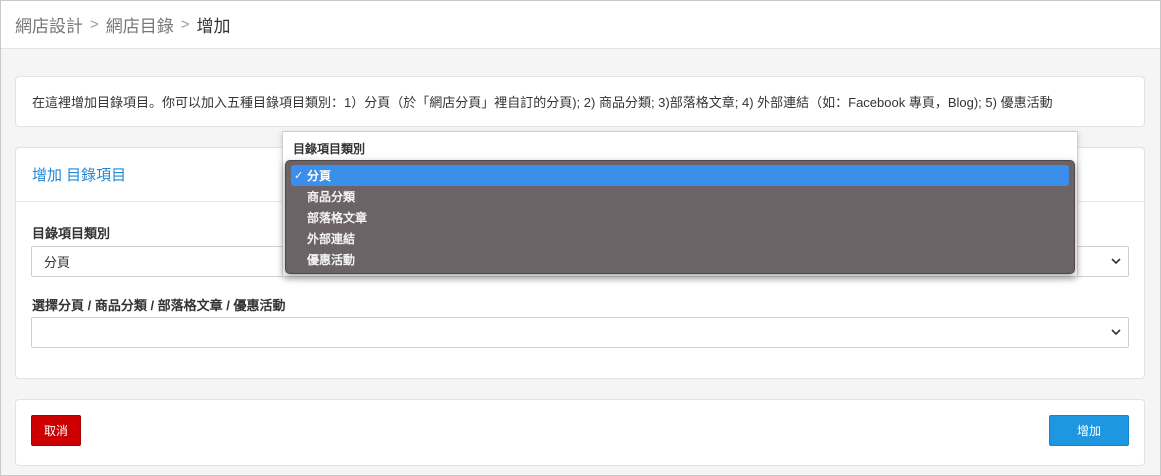 The width and height of the screenshot is (1161, 476). I want to click on dropdown-option-product-category: 商品分類, so click(680, 196).